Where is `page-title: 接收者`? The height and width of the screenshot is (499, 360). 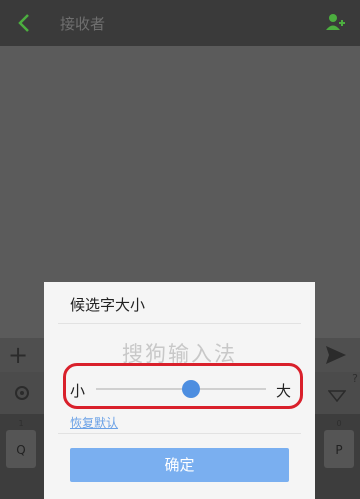 page-title: 接收者 is located at coordinates (83, 24).